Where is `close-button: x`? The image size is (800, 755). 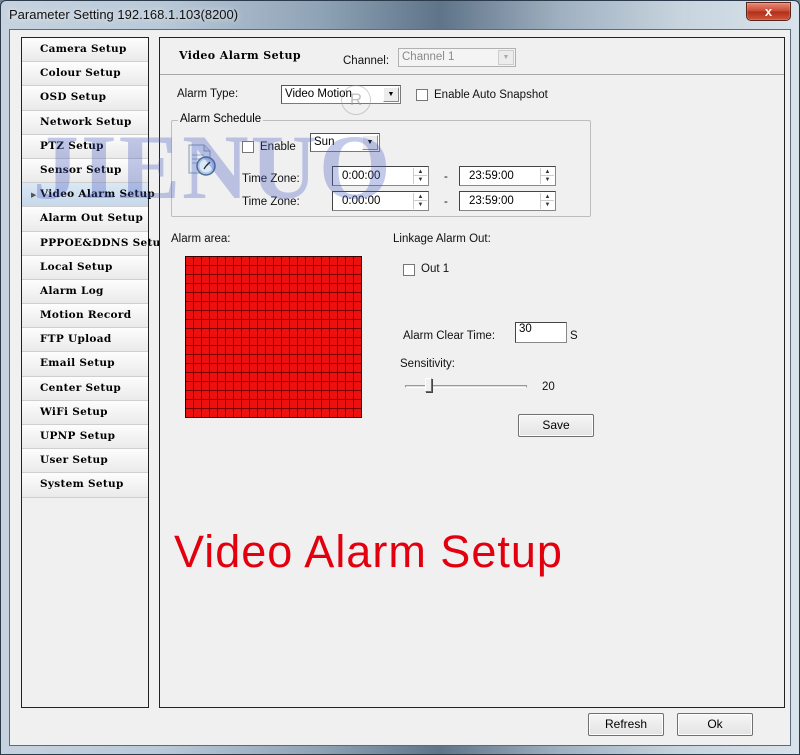 close-button: x is located at coordinates (768, 11).